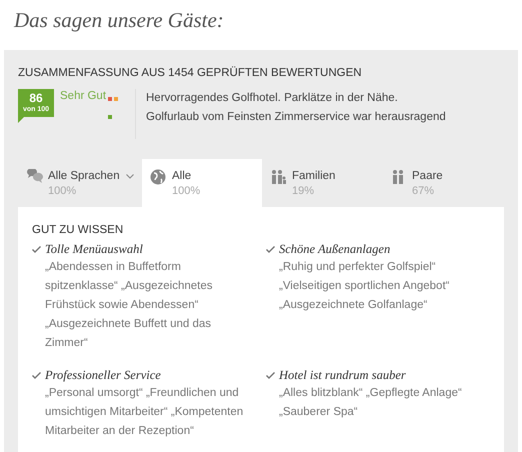  What do you see at coordinates (442, 183) in the screenshot?
I see `filter-tab: Paare 67%` at bounding box center [442, 183].